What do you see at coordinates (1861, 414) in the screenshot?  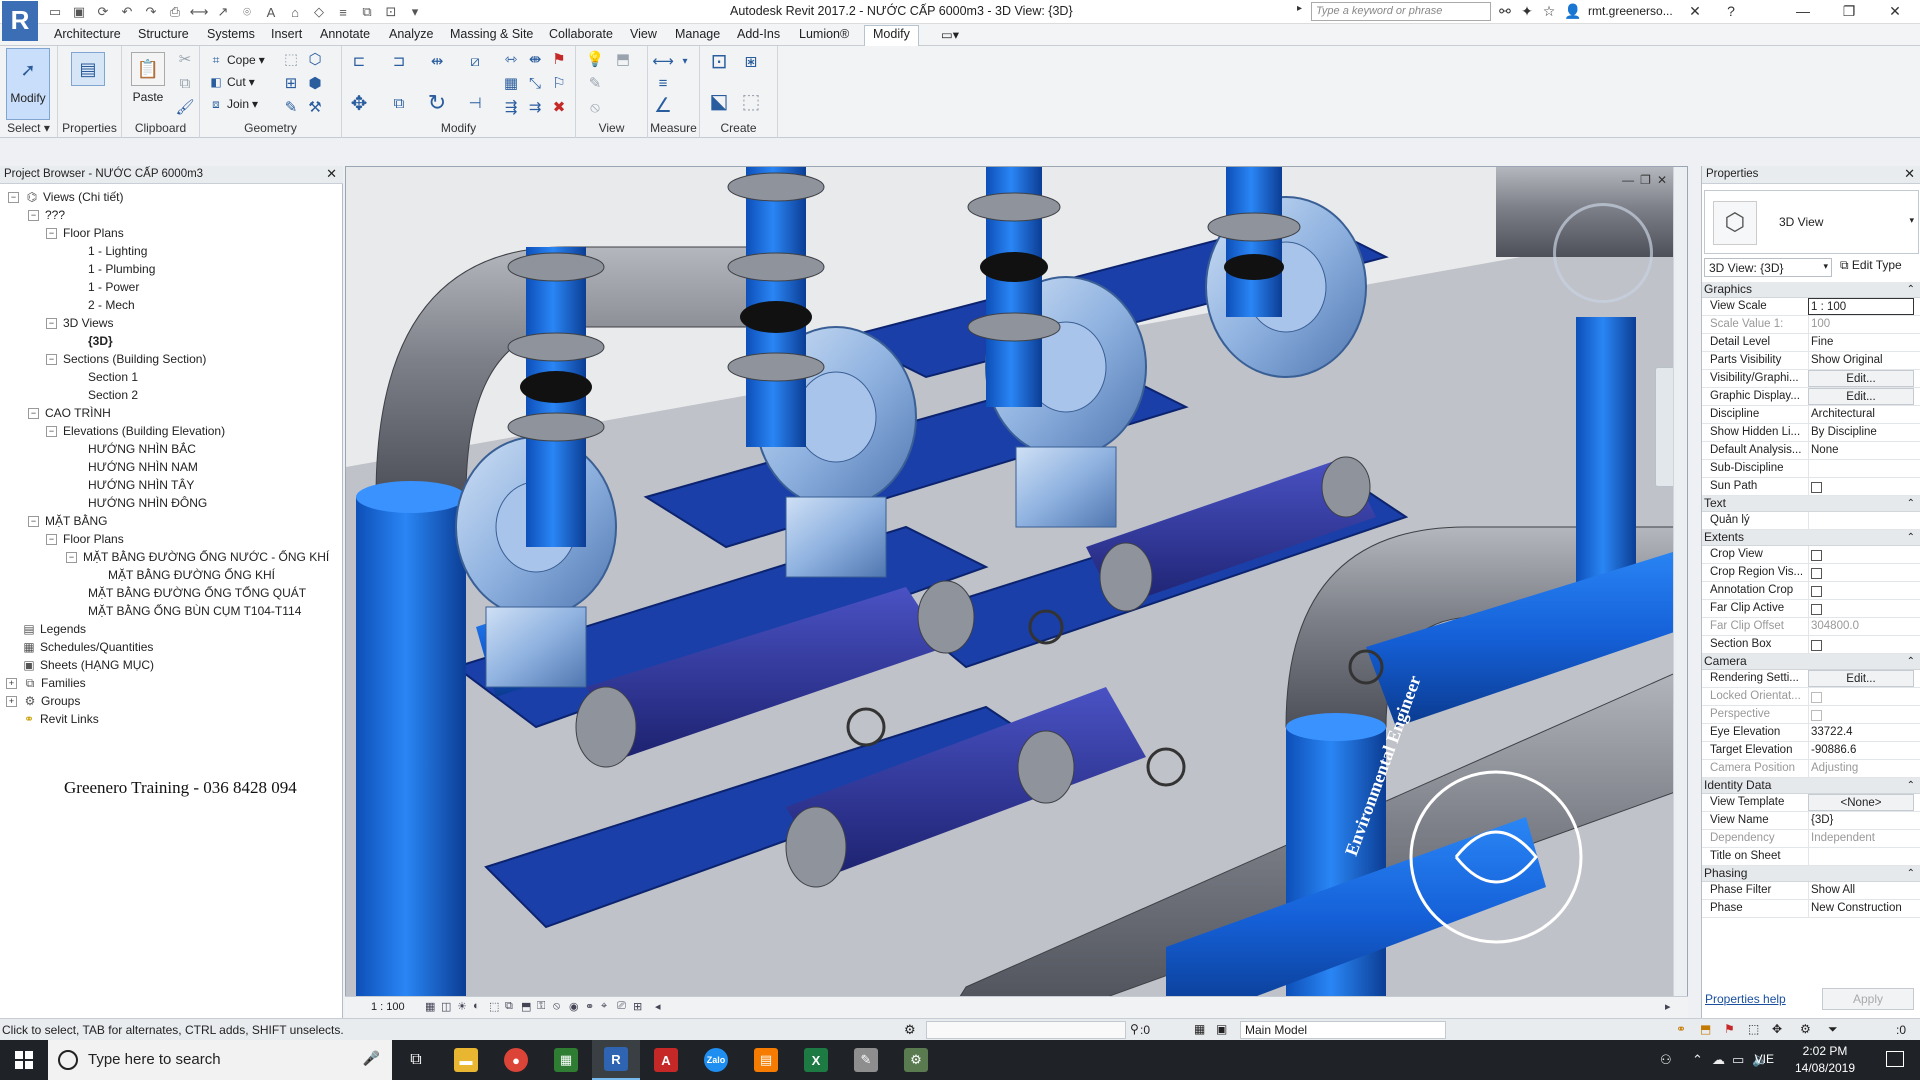 I see `prop-value: Architectural` at bounding box center [1861, 414].